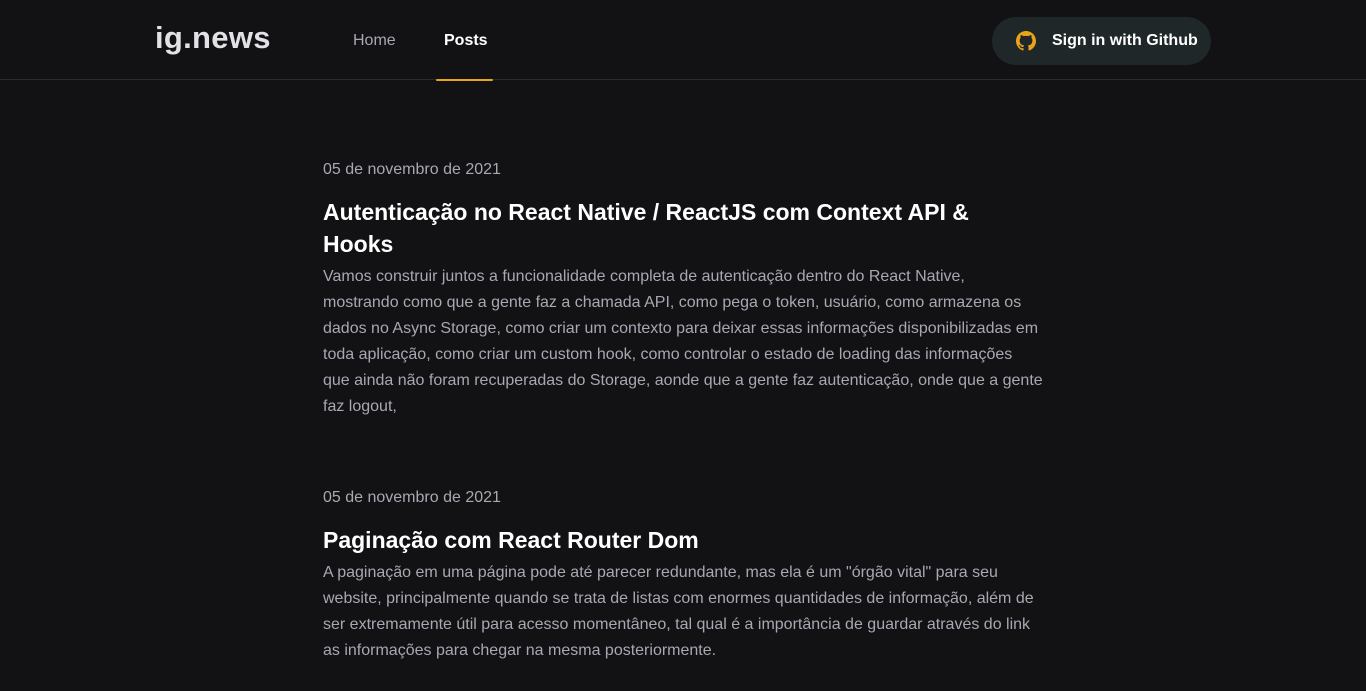 This screenshot has width=1366, height=691. Describe the element at coordinates (1125, 40) in the screenshot. I see `sign-in-label: Sign in with Github` at that location.